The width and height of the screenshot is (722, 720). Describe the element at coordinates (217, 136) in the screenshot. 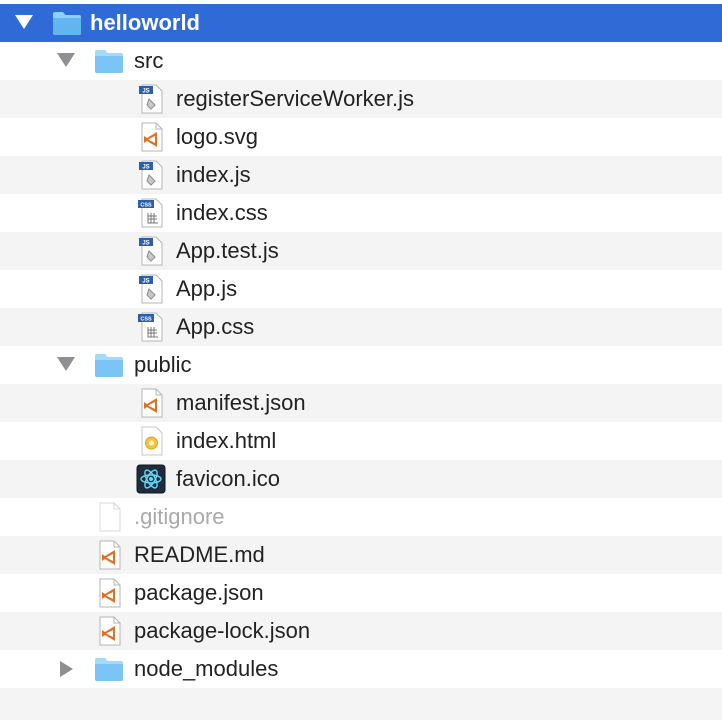

I see `tree-row-label: logo.svg` at that location.